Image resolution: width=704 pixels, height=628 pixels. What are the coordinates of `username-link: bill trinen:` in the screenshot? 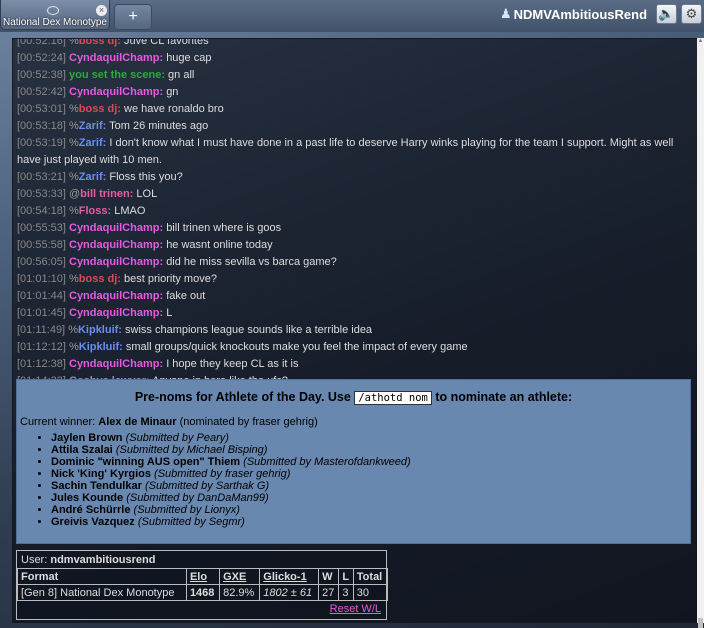 It's located at (106, 194).